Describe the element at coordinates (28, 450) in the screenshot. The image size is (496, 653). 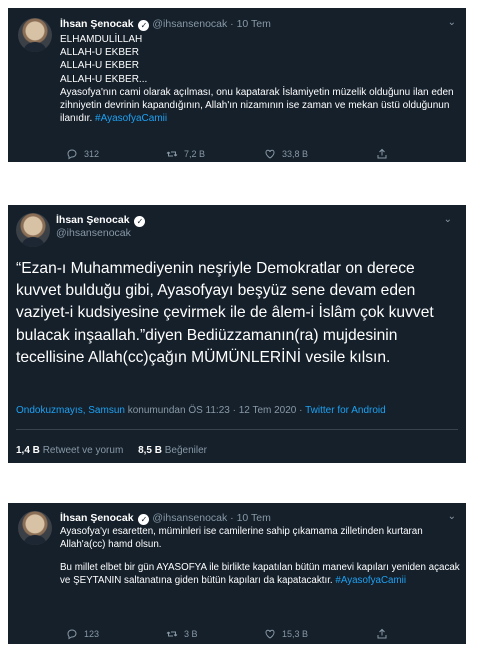
I see `retweet-count: 1,4 B` at that location.